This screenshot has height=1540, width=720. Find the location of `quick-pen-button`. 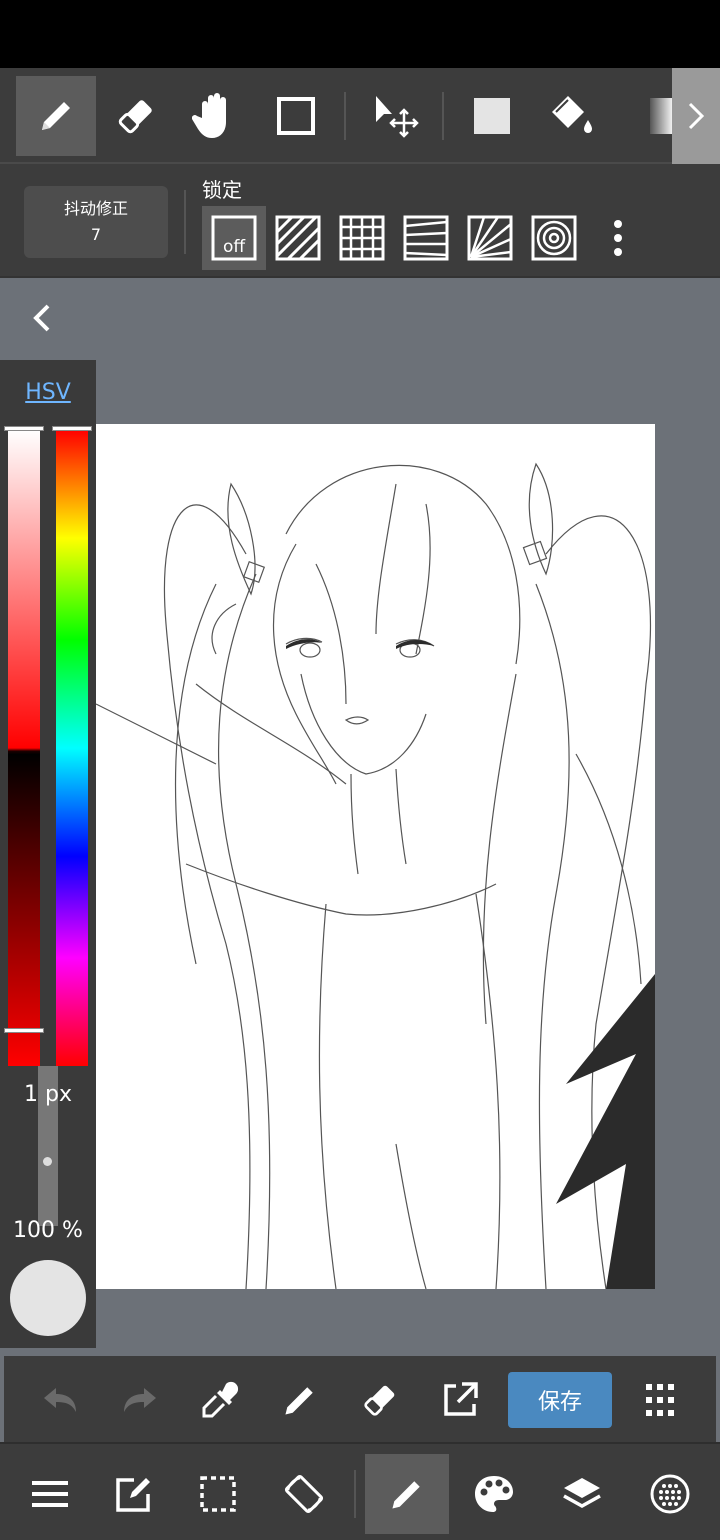

quick-pen-button is located at coordinates (300, 1400).